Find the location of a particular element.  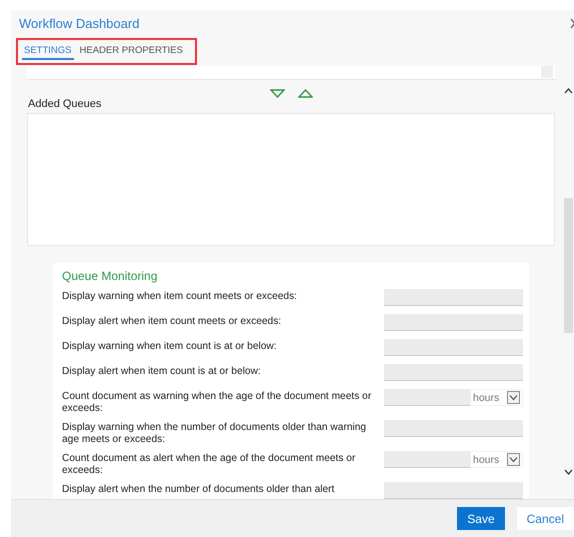

field-label: Display alert when item count is at or below: is located at coordinates (162, 372).